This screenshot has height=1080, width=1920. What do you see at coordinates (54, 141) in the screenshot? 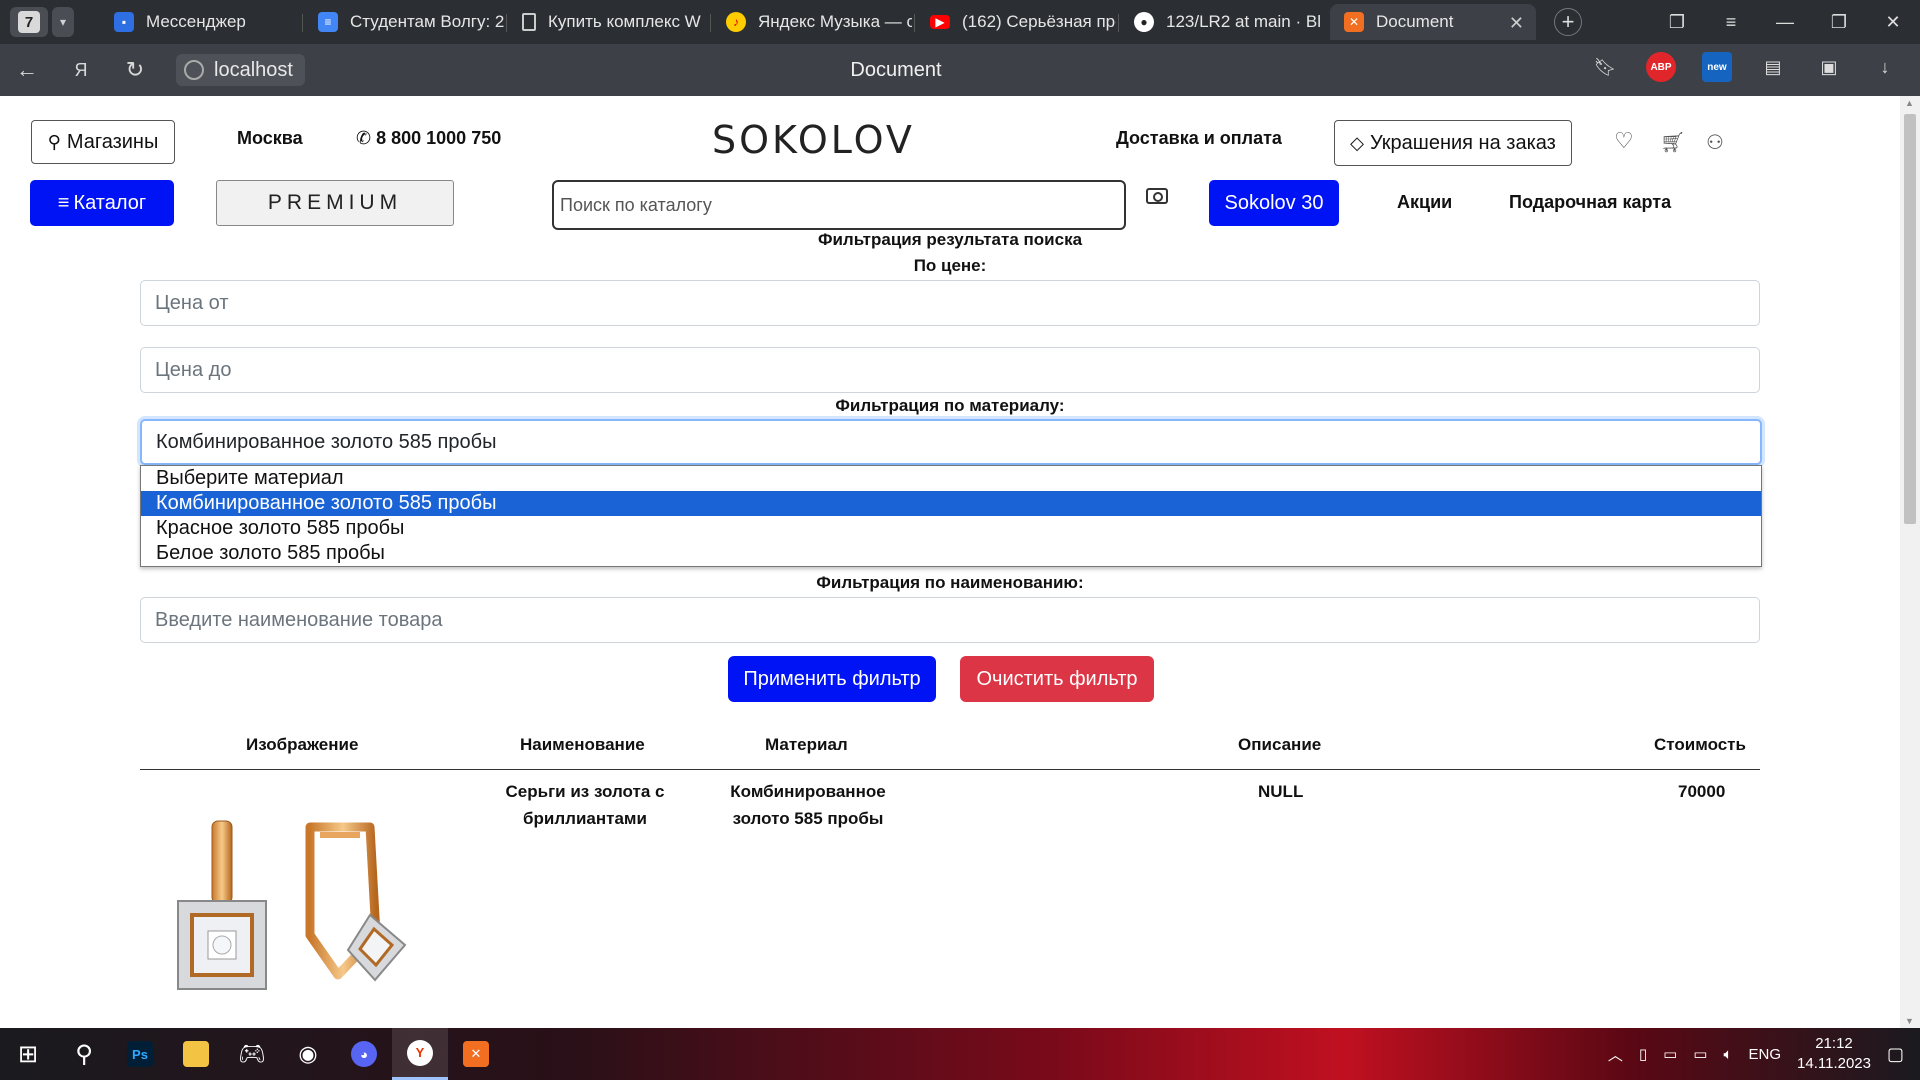
I see `user-pin-icon: ⚲` at bounding box center [54, 141].